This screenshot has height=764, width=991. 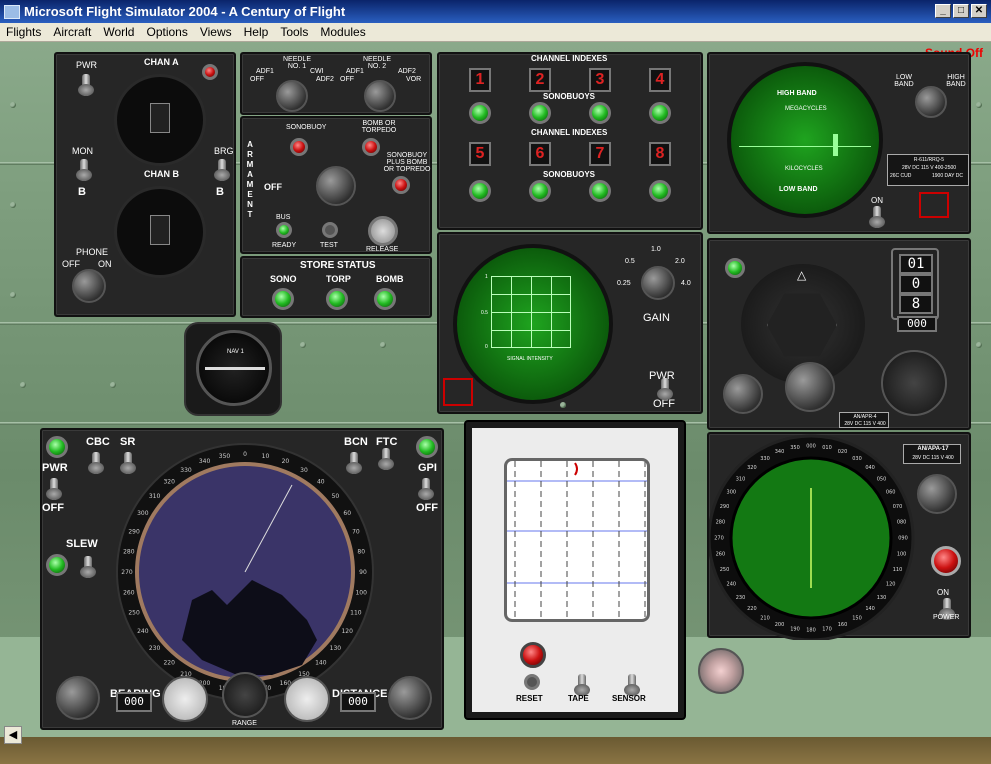 I want to click on counter-panel: △ 01 0 8 000 AN/APR-4 28V DC 115 V 400, so click(x=839, y=334).